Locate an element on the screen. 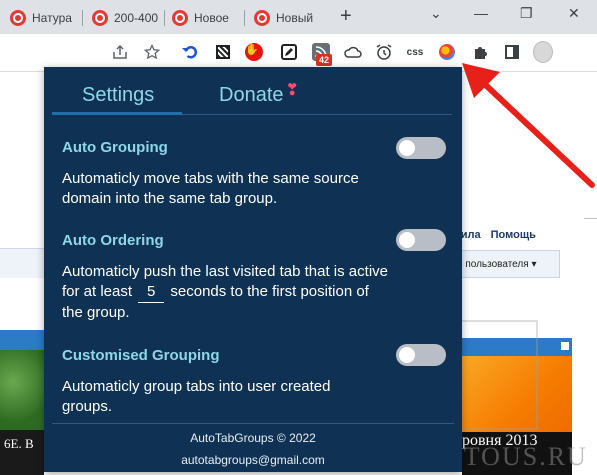 The image size is (597, 475). browser-tab-strip: Натура 200-400 Новое Новый + ⌄ — ❐ ✕ is located at coordinates (298, 17).